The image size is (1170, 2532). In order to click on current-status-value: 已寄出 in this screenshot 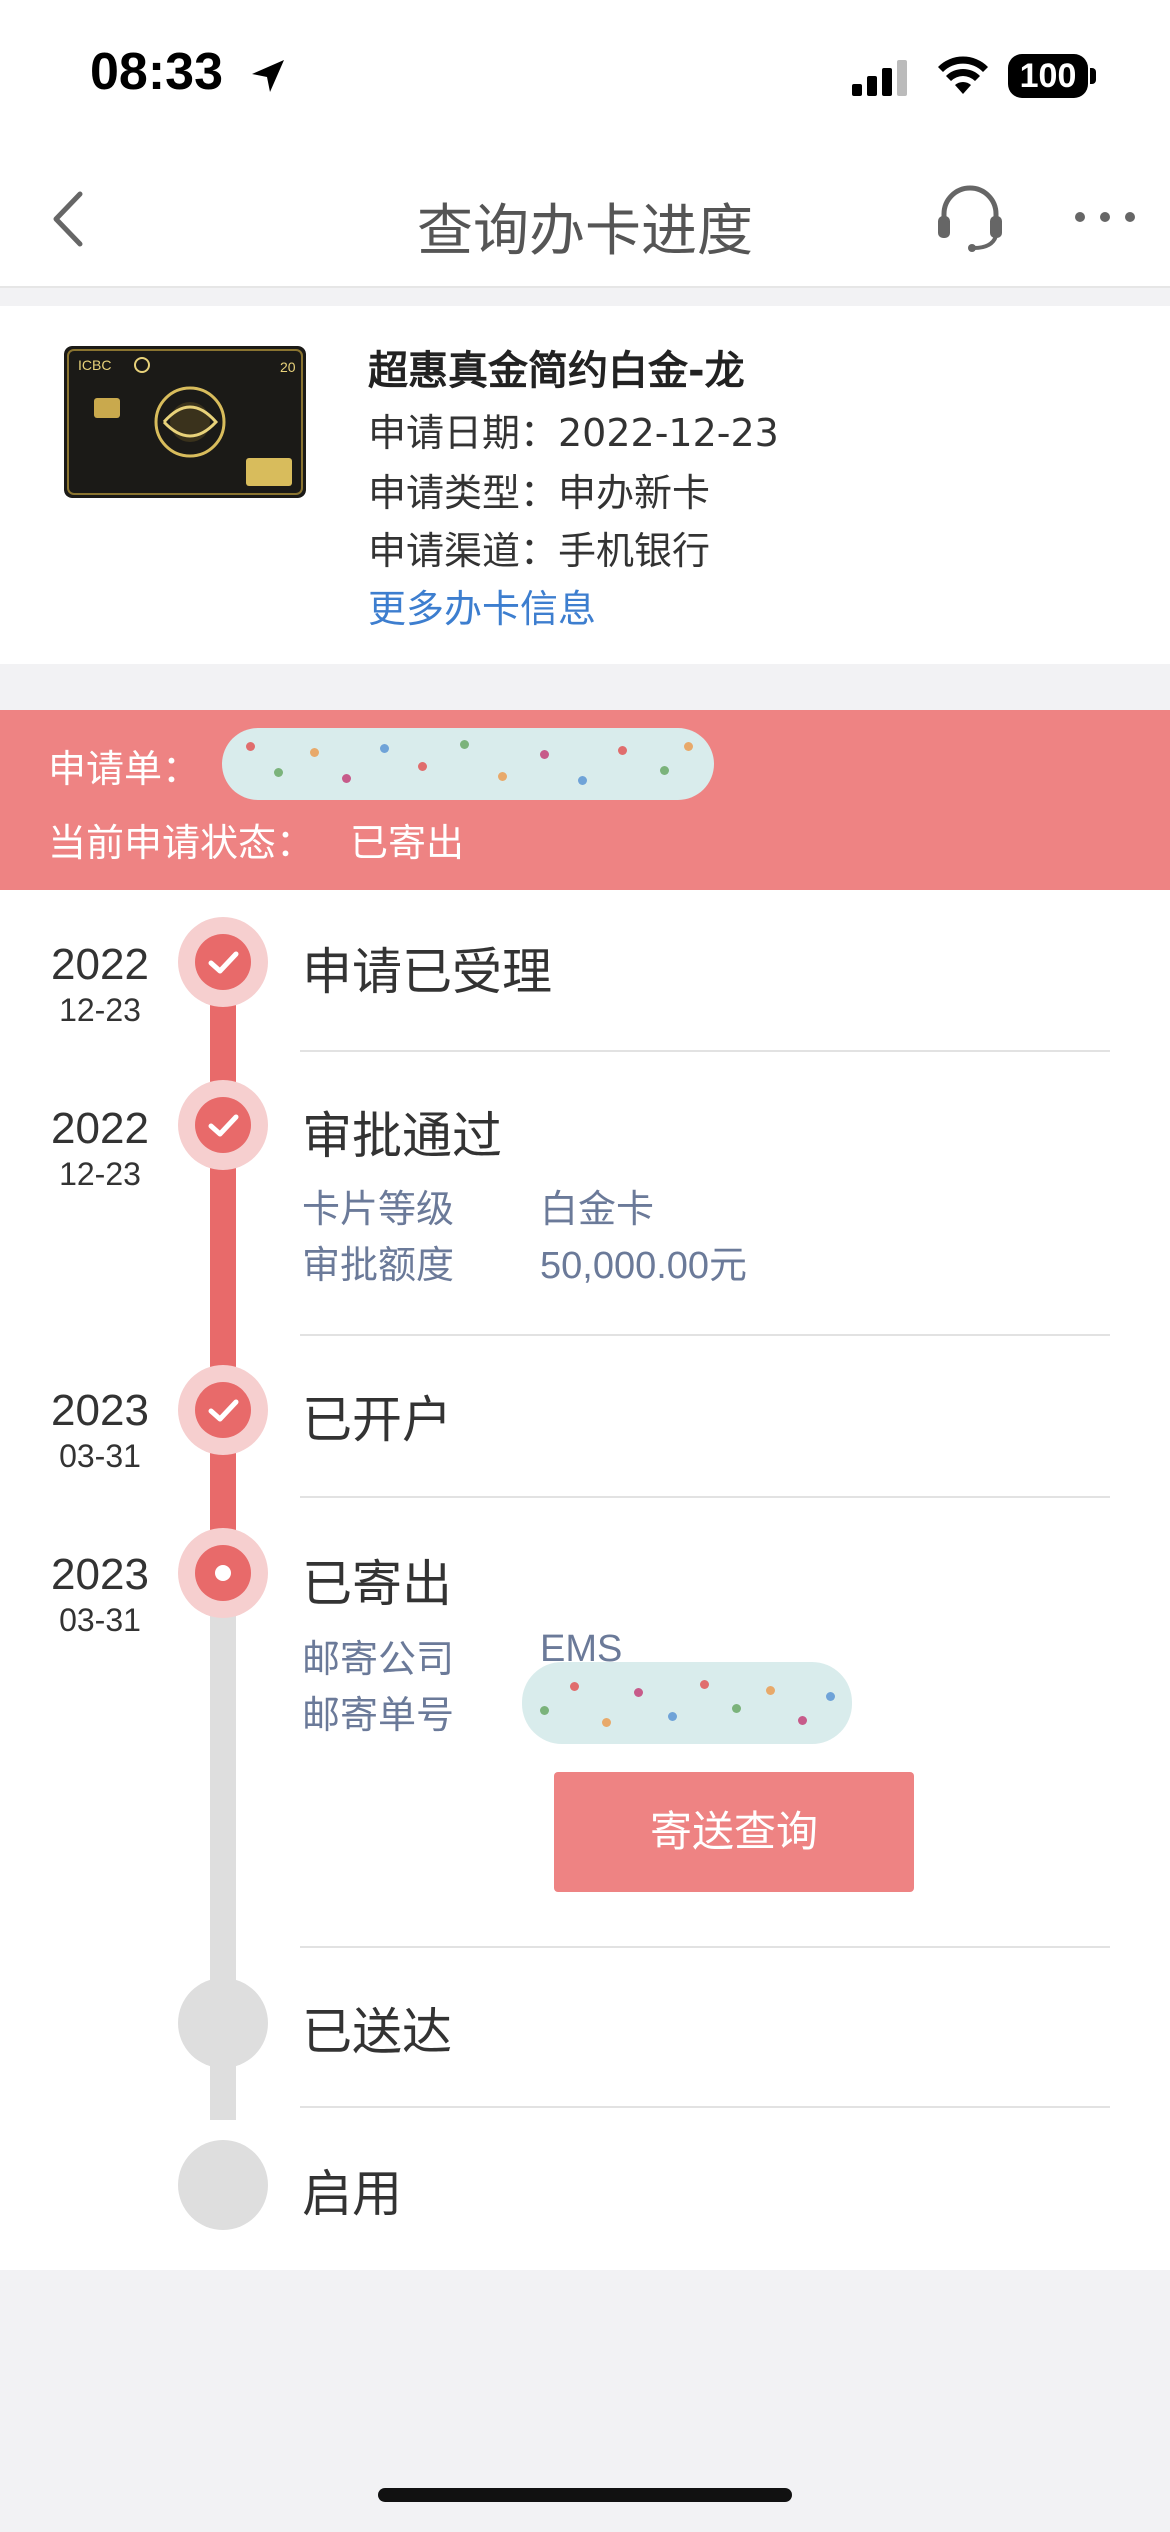, I will do `click(407, 843)`.